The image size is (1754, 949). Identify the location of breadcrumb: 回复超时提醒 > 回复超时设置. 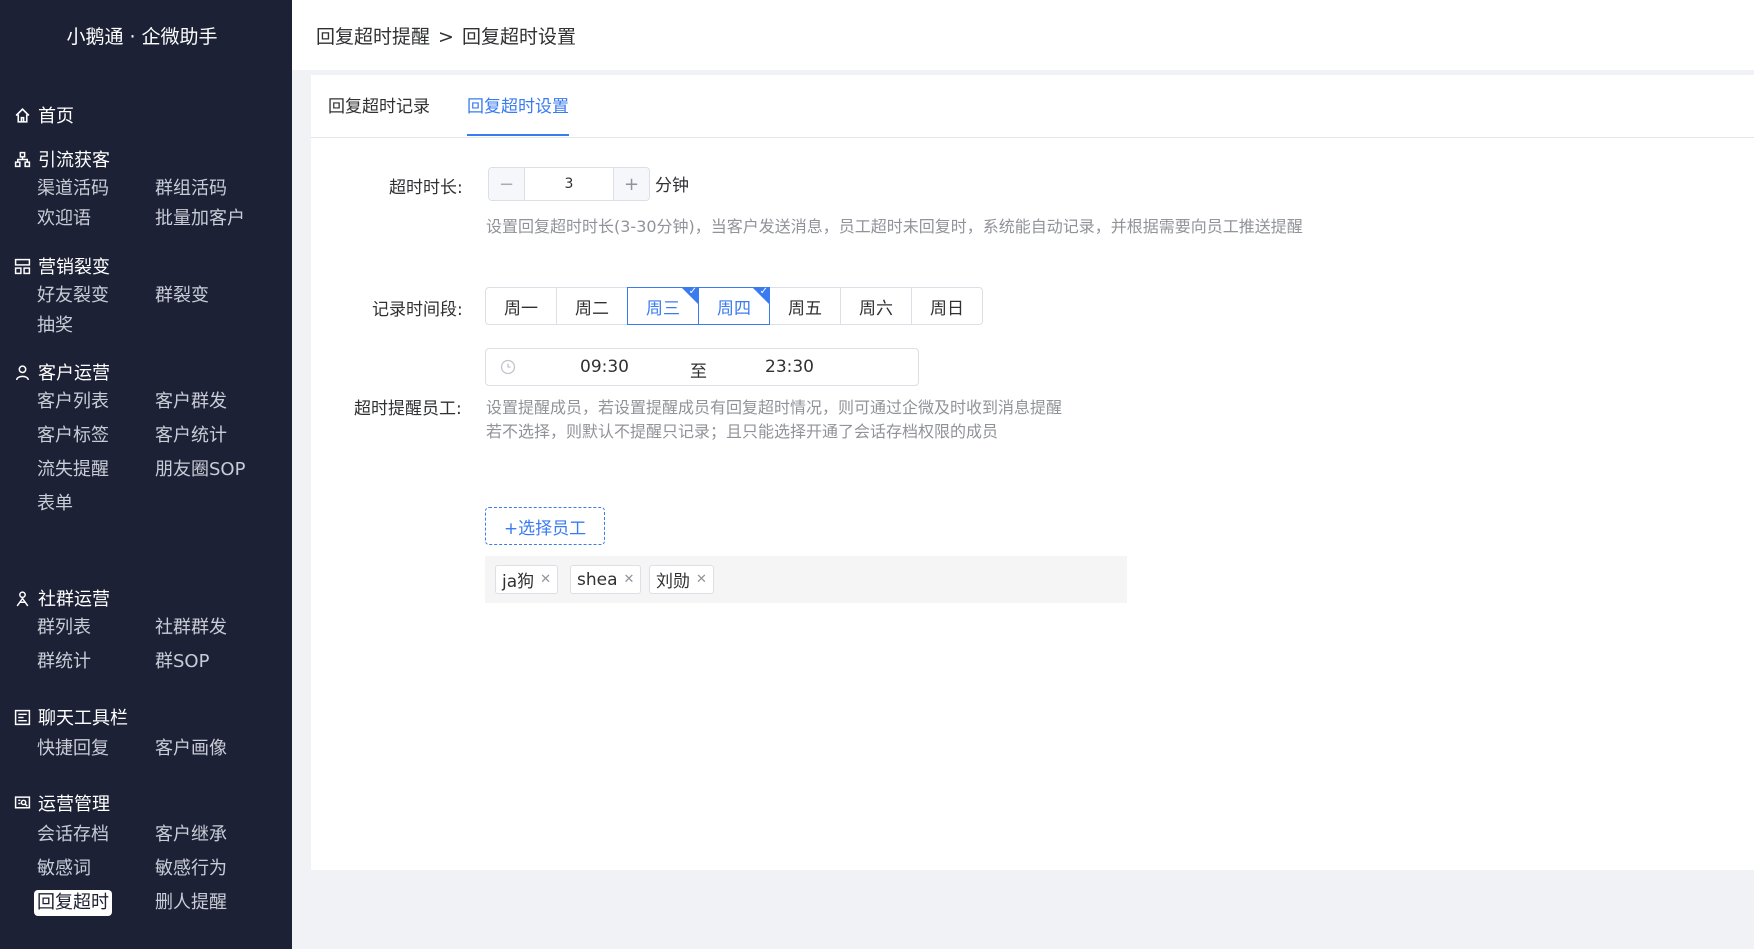
(446, 35).